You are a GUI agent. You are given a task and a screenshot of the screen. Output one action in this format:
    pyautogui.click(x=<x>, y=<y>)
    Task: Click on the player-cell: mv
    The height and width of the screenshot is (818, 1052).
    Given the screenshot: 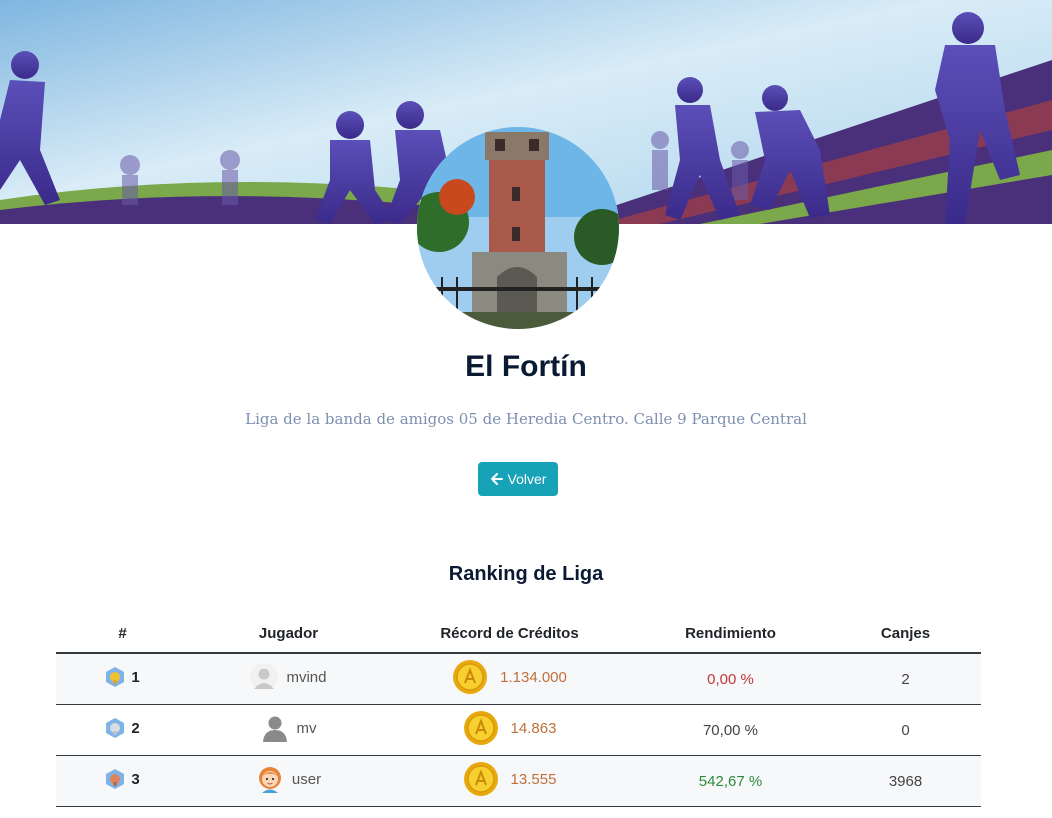 What is the action you would take?
    pyautogui.click(x=289, y=728)
    